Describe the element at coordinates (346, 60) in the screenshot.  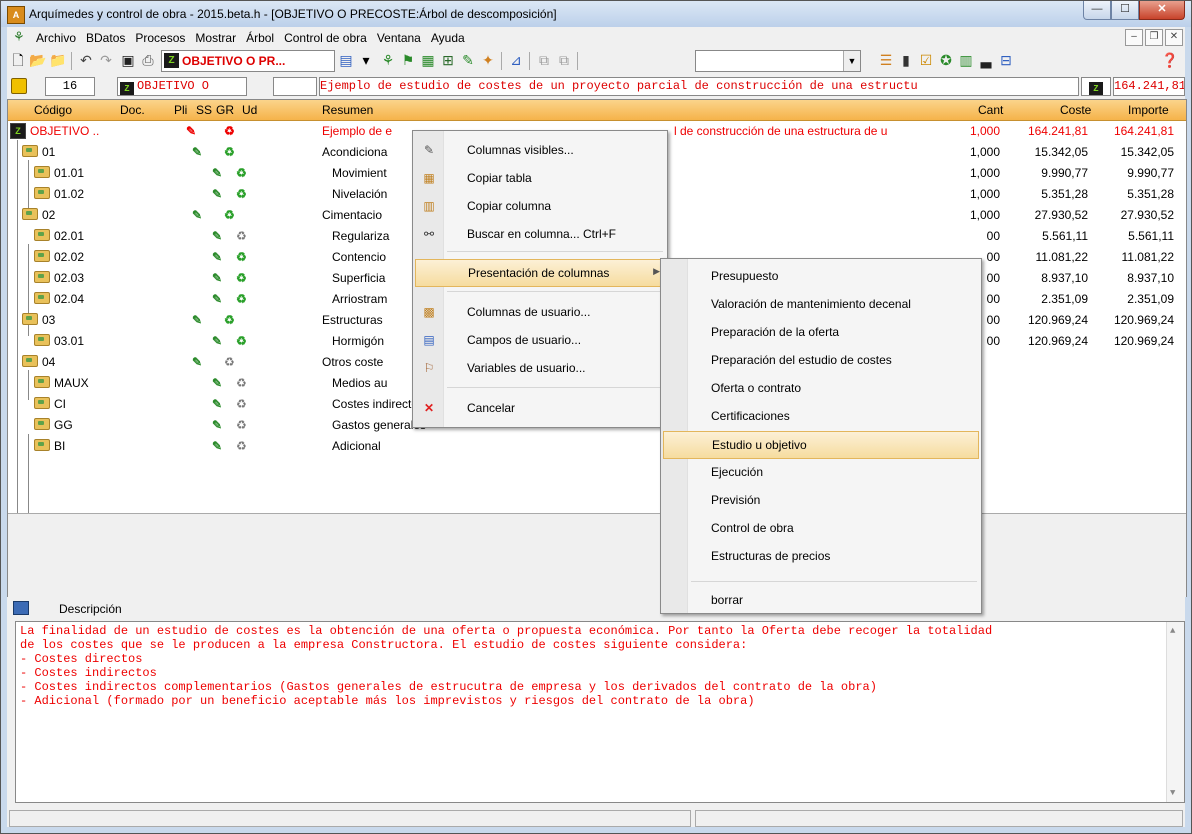
I see `phase-icon: ▤` at that location.